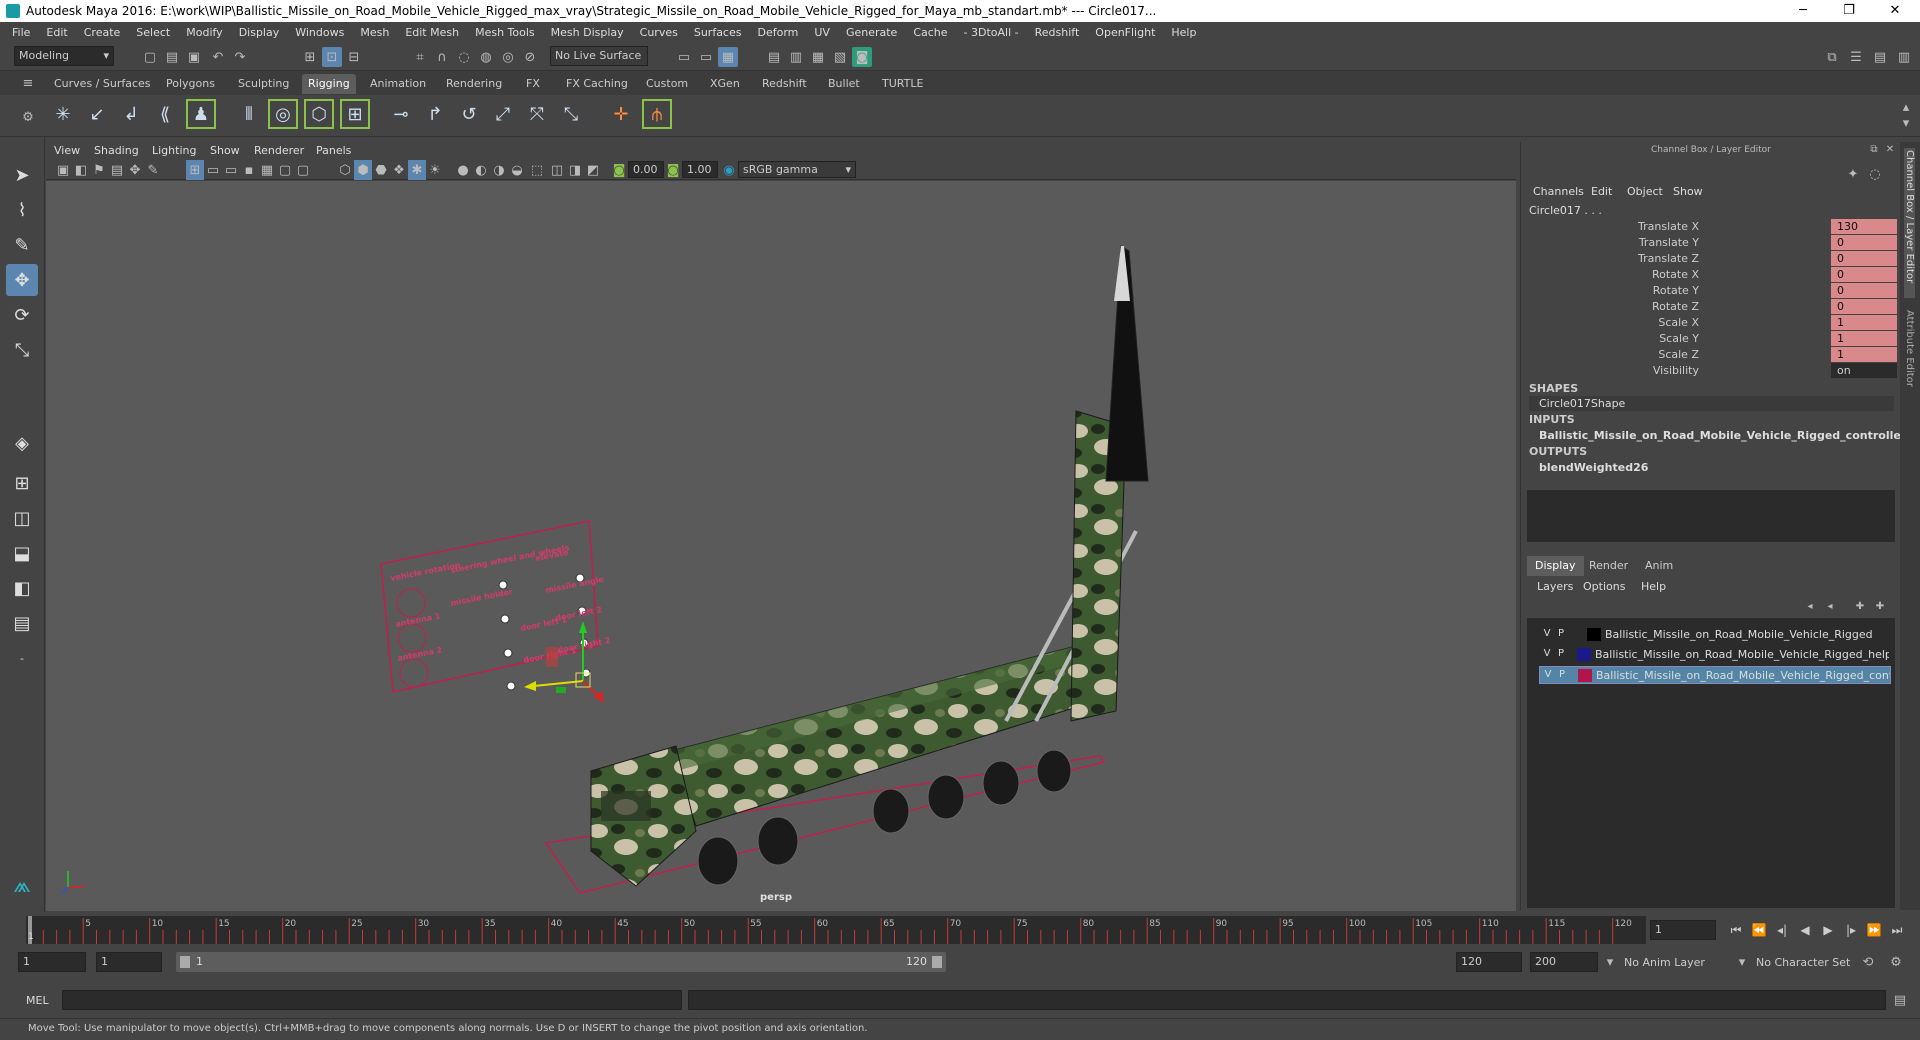 The width and height of the screenshot is (1920, 1040). I want to click on undo-icon: ↶, so click(218, 57).